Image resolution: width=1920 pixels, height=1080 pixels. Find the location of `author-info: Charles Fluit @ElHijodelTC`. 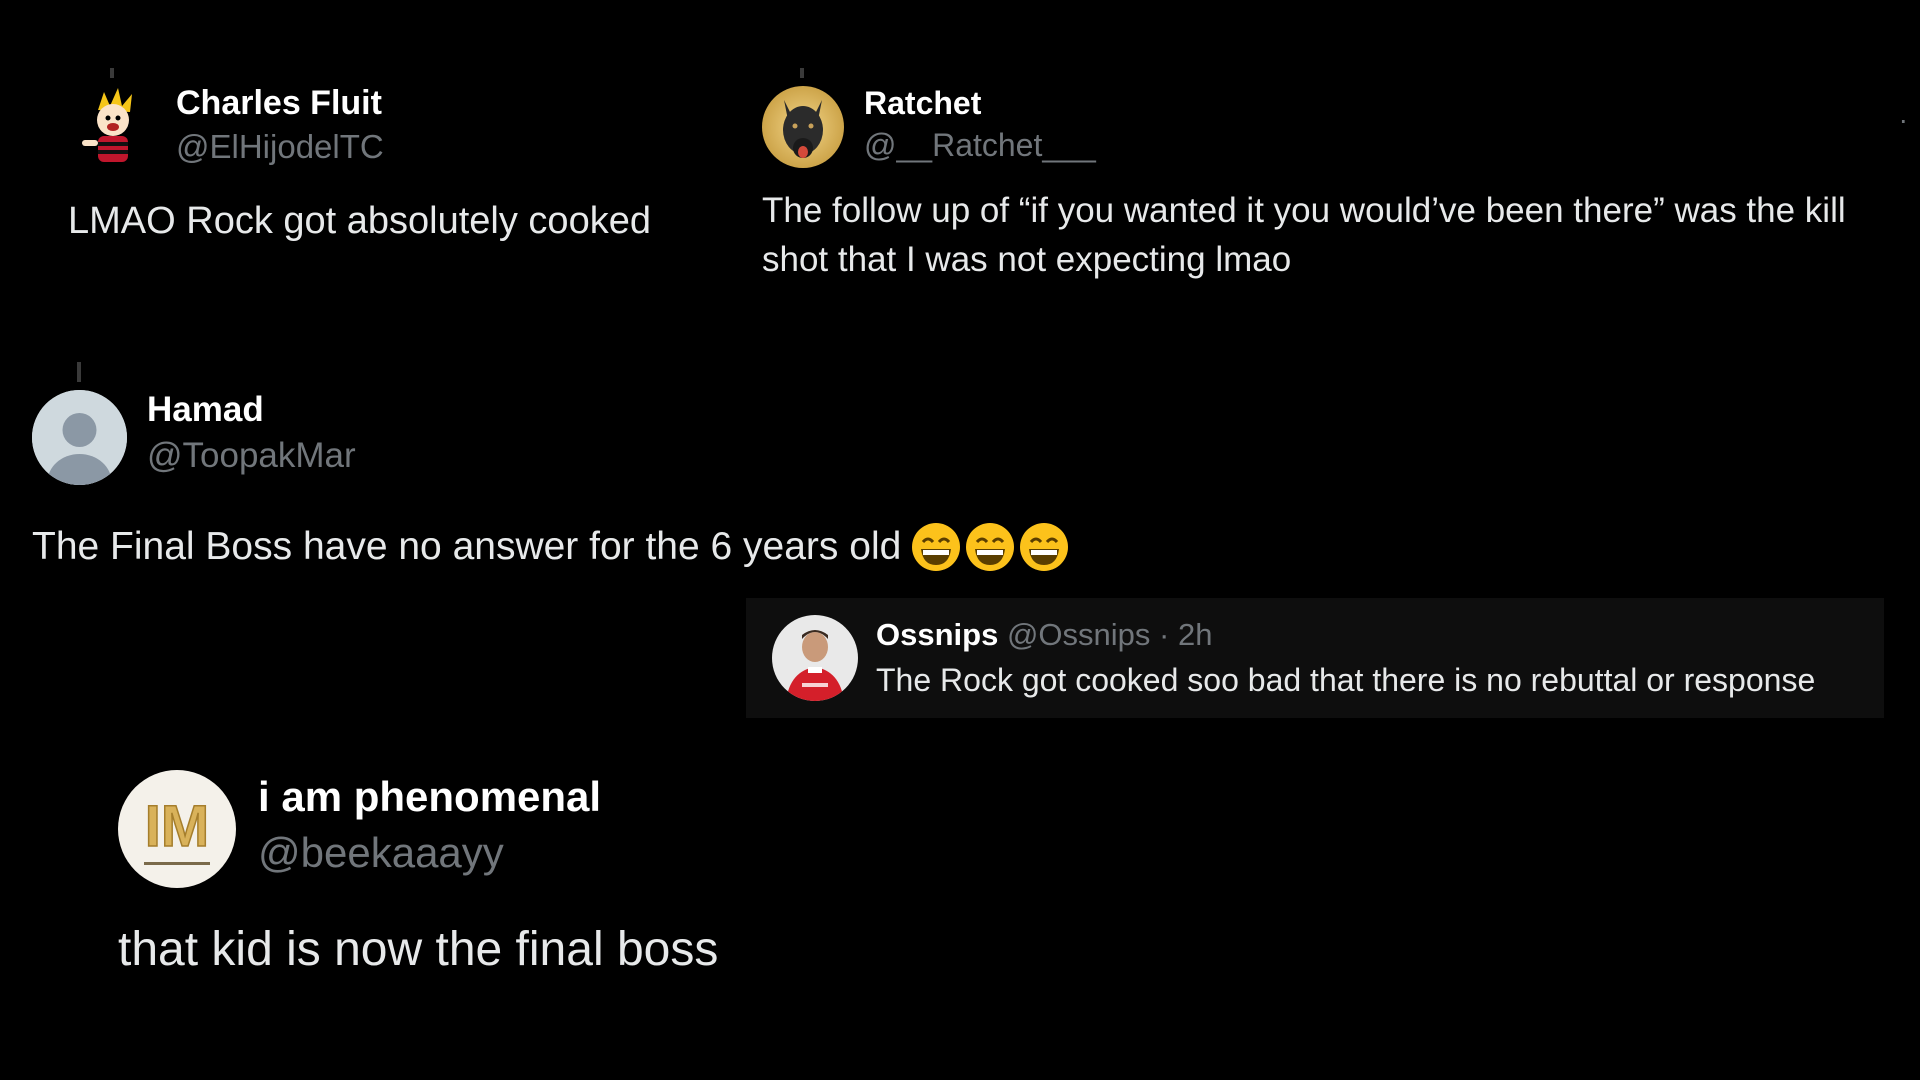

author-info: Charles Fluit @ElHijodelTC is located at coordinates (280, 125).